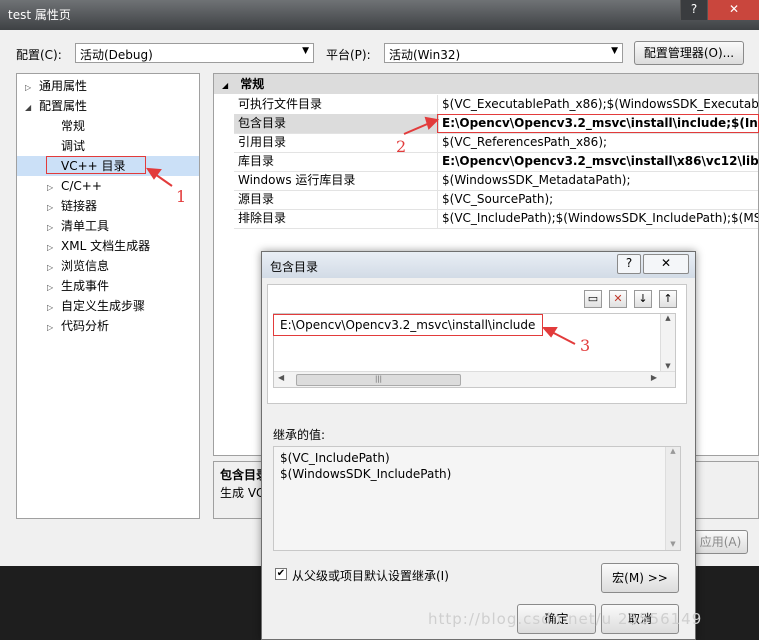  What do you see at coordinates (585, 345) in the screenshot?
I see `annotation-number-3: 3` at bounding box center [585, 345].